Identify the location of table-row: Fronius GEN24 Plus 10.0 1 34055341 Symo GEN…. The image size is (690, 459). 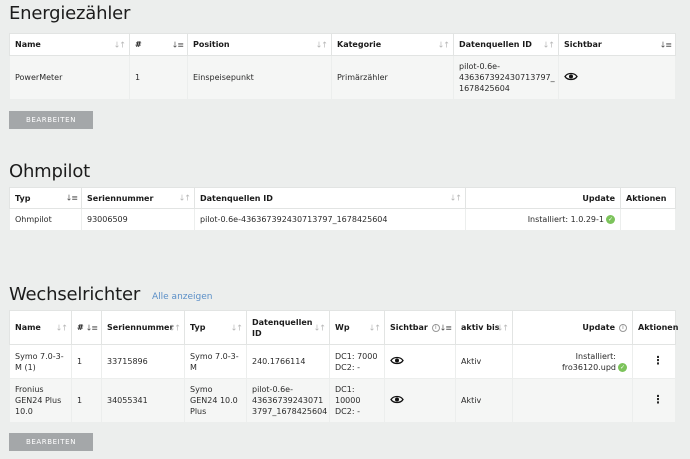
(342, 400).